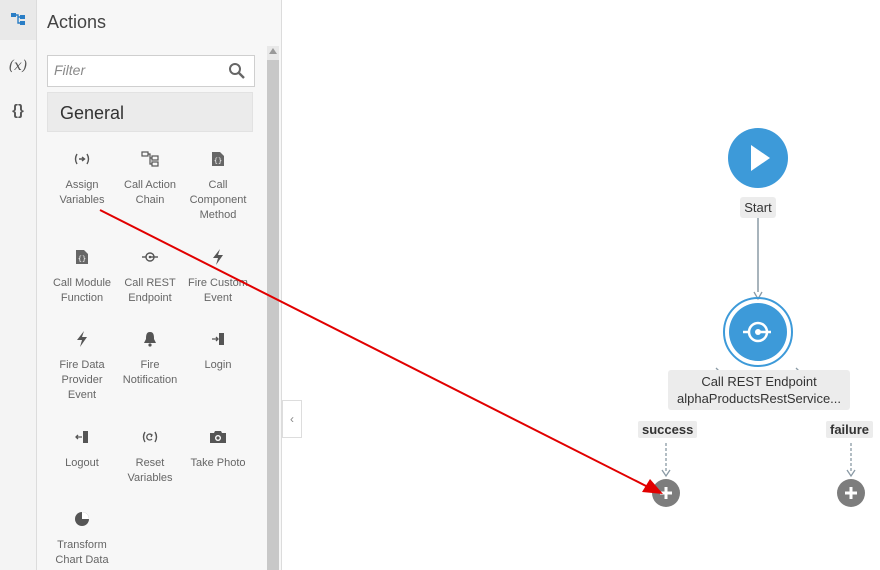  Describe the element at coordinates (150, 112) in the screenshot. I see `section-header-general: General` at that location.